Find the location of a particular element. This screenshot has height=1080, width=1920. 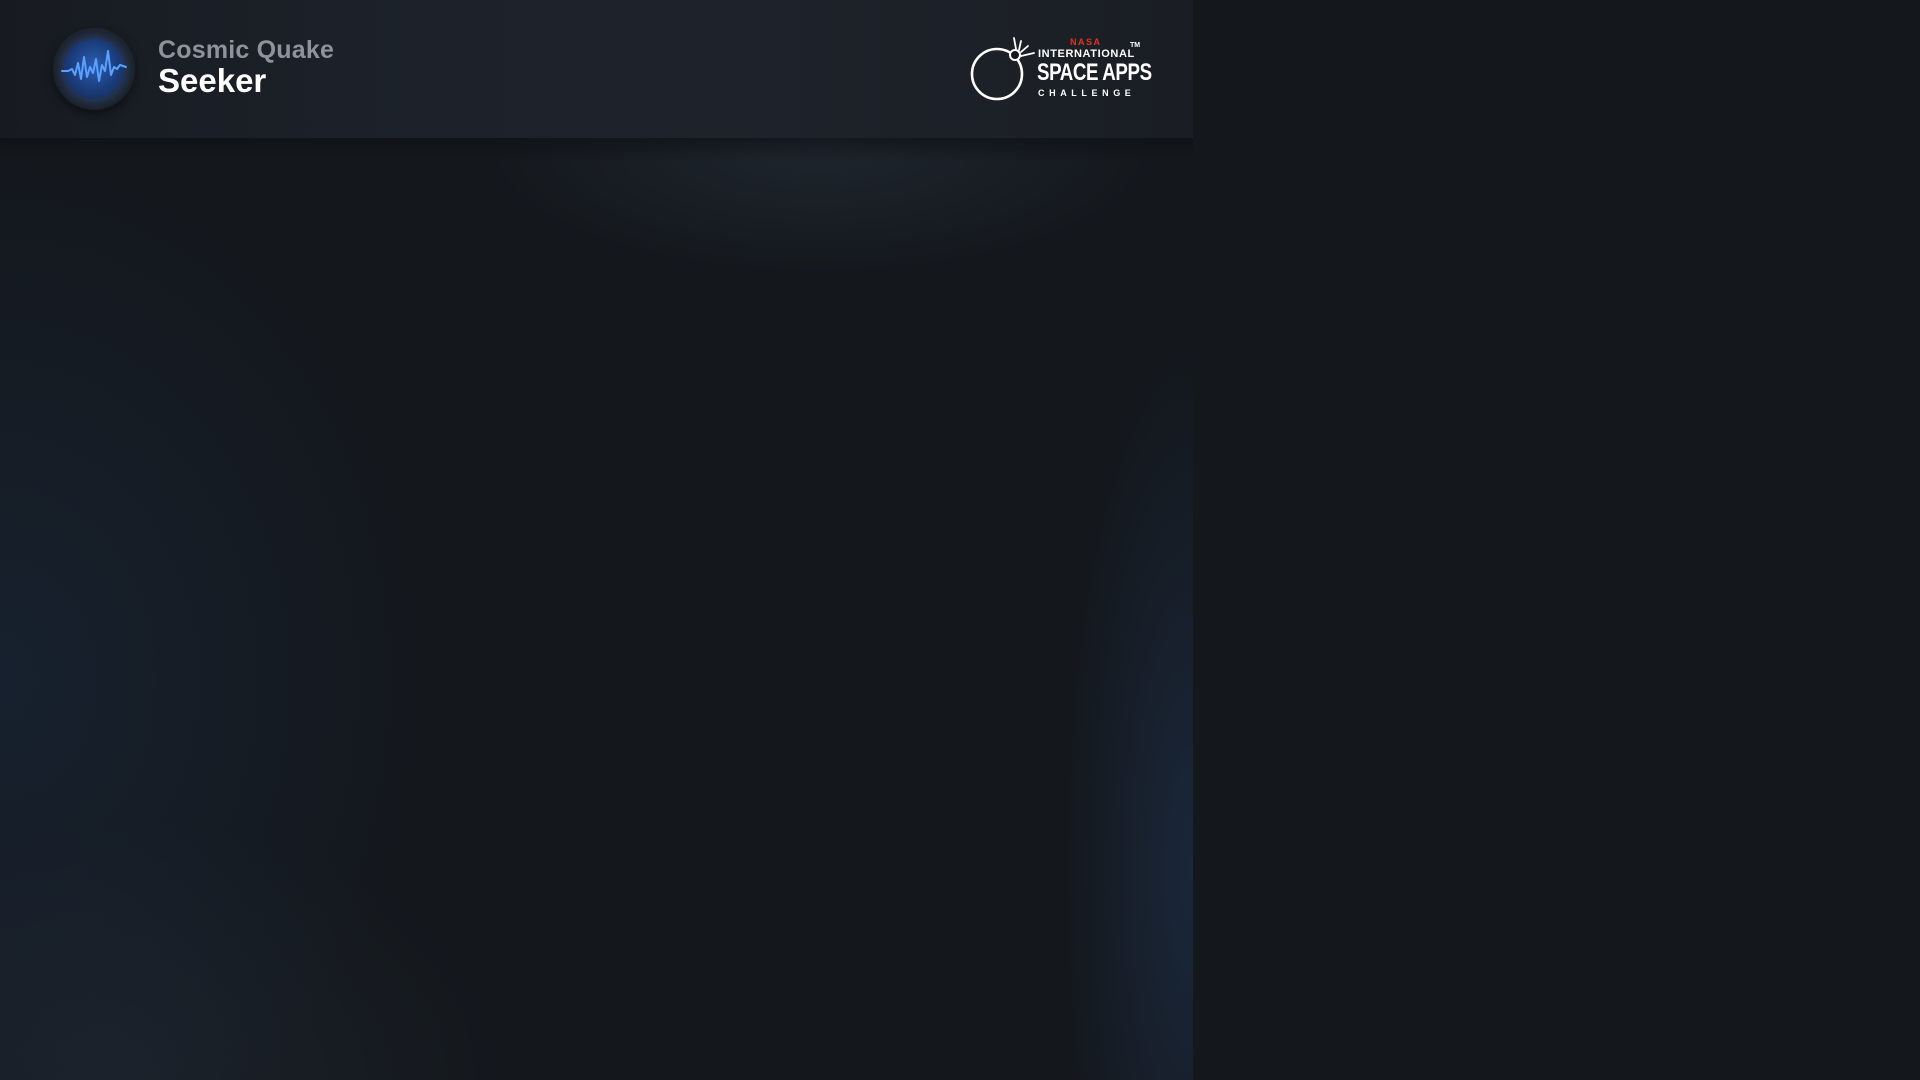

app-logo is located at coordinates (94, 69).